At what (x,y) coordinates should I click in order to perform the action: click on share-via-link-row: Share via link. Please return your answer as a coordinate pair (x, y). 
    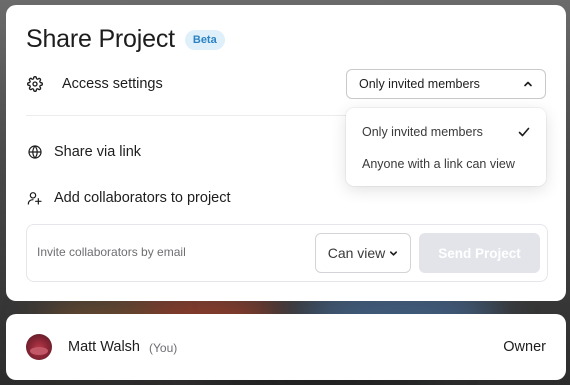
    Looking at the image, I should click on (83, 152).